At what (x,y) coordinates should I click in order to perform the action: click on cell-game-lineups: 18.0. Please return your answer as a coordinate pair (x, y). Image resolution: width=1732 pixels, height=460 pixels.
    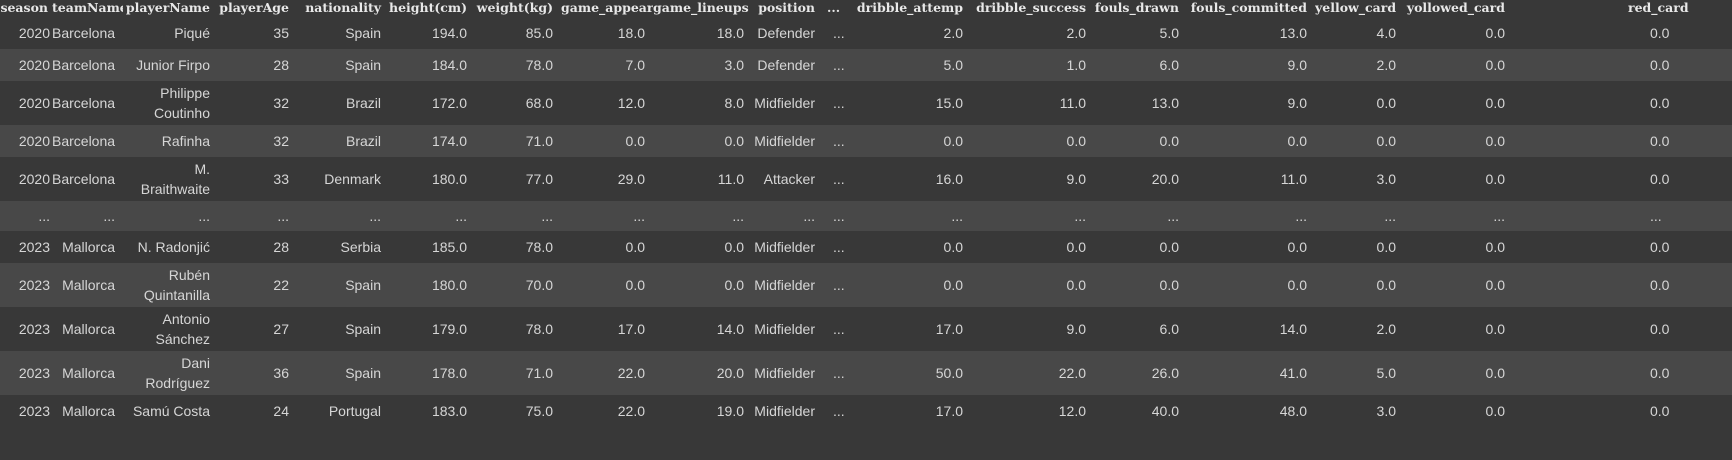
    Looking at the image, I should click on (730, 32).